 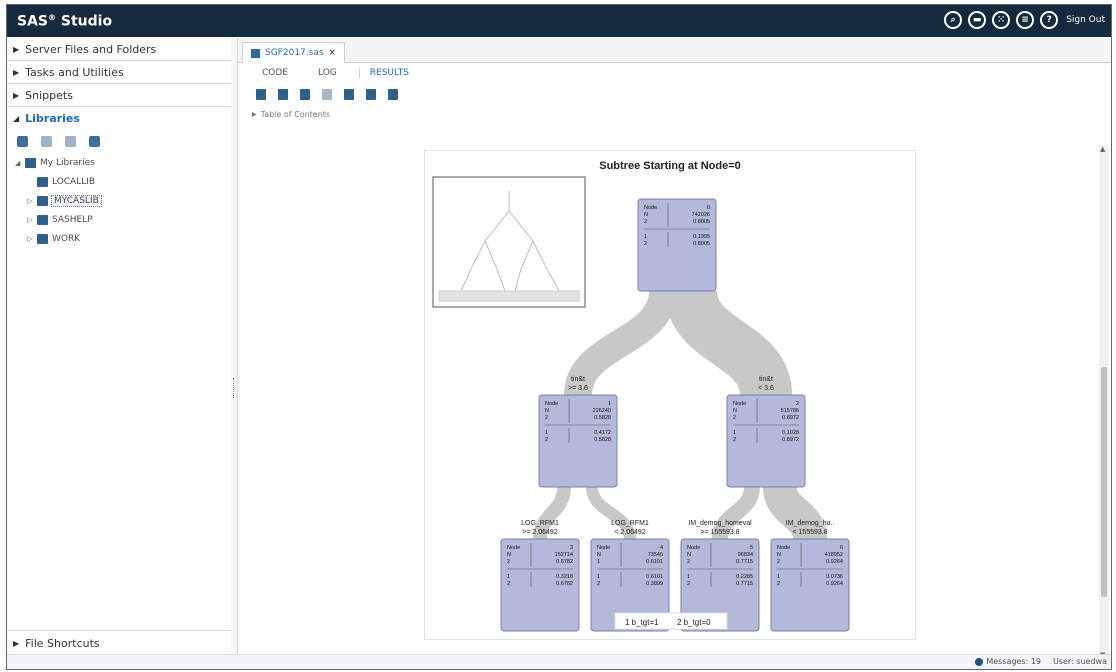 What do you see at coordinates (49, 95) in the screenshot?
I see `section-label: Snippets` at bounding box center [49, 95].